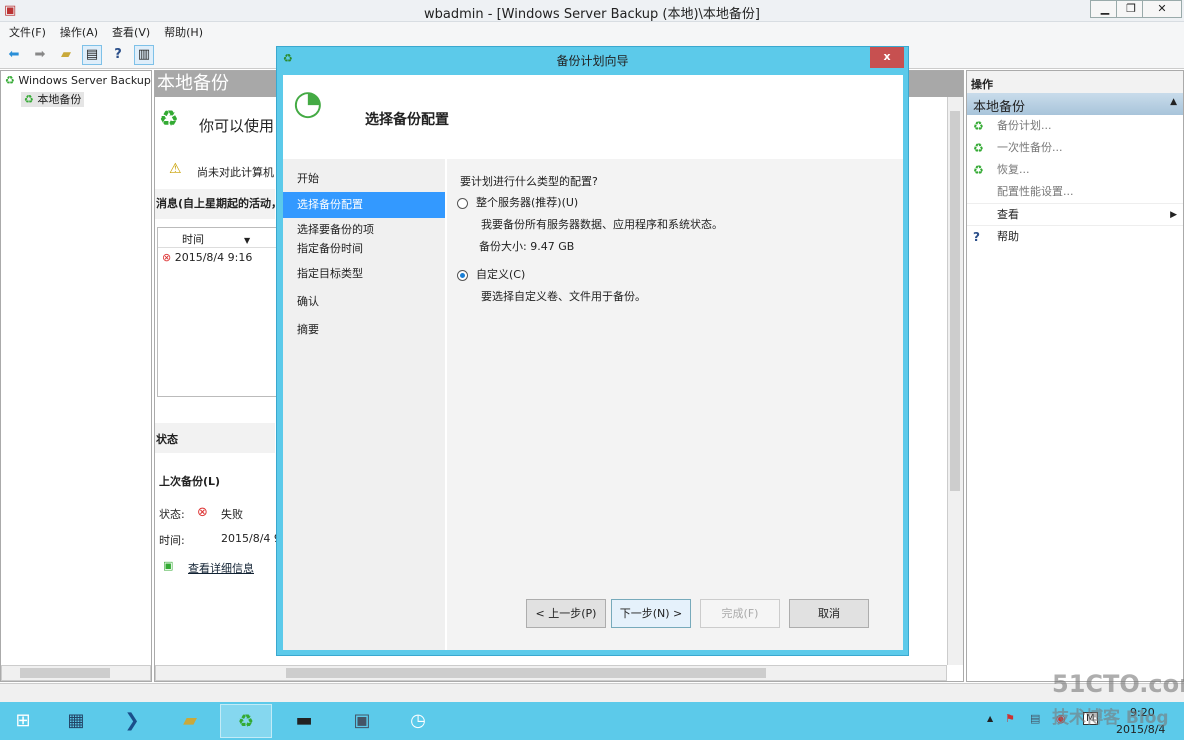 This screenshot has width=1184, height=740. Describe the element at coordinates (1173, 102) in the screenshot. I see `collapse-icon: ▲` at that location.